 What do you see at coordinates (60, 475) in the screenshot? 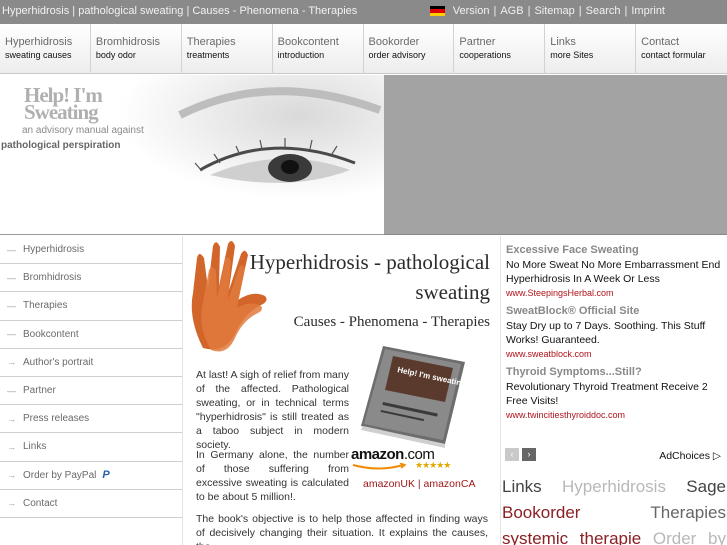
I see `sidebar-item-label: Order by PayPal` at bounding box center [60, 475].